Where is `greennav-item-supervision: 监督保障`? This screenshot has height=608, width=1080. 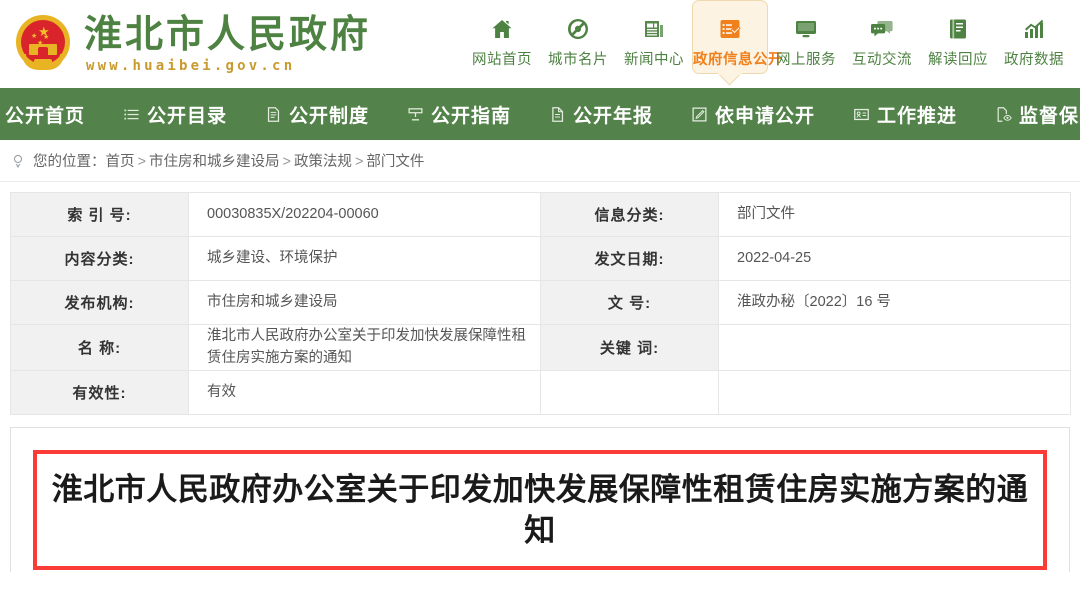
greennav-item-supervision: 监督保障 is located at coordinates (1028, 114).